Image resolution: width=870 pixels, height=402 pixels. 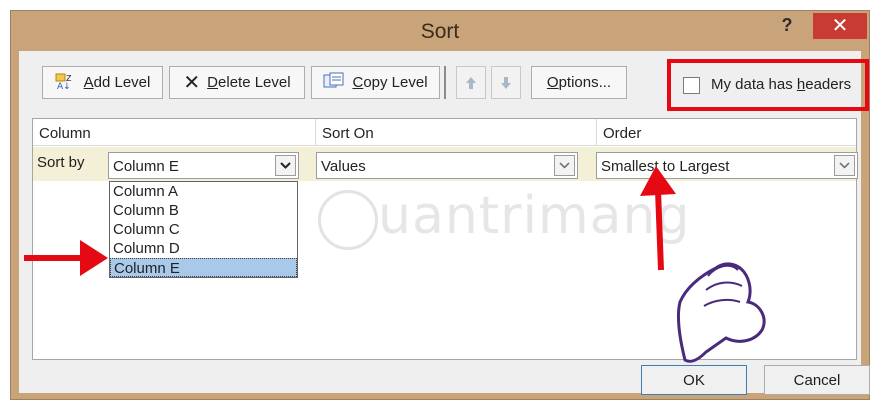 I want to click on pointing-hand-icon, so click(x=721, y=312).